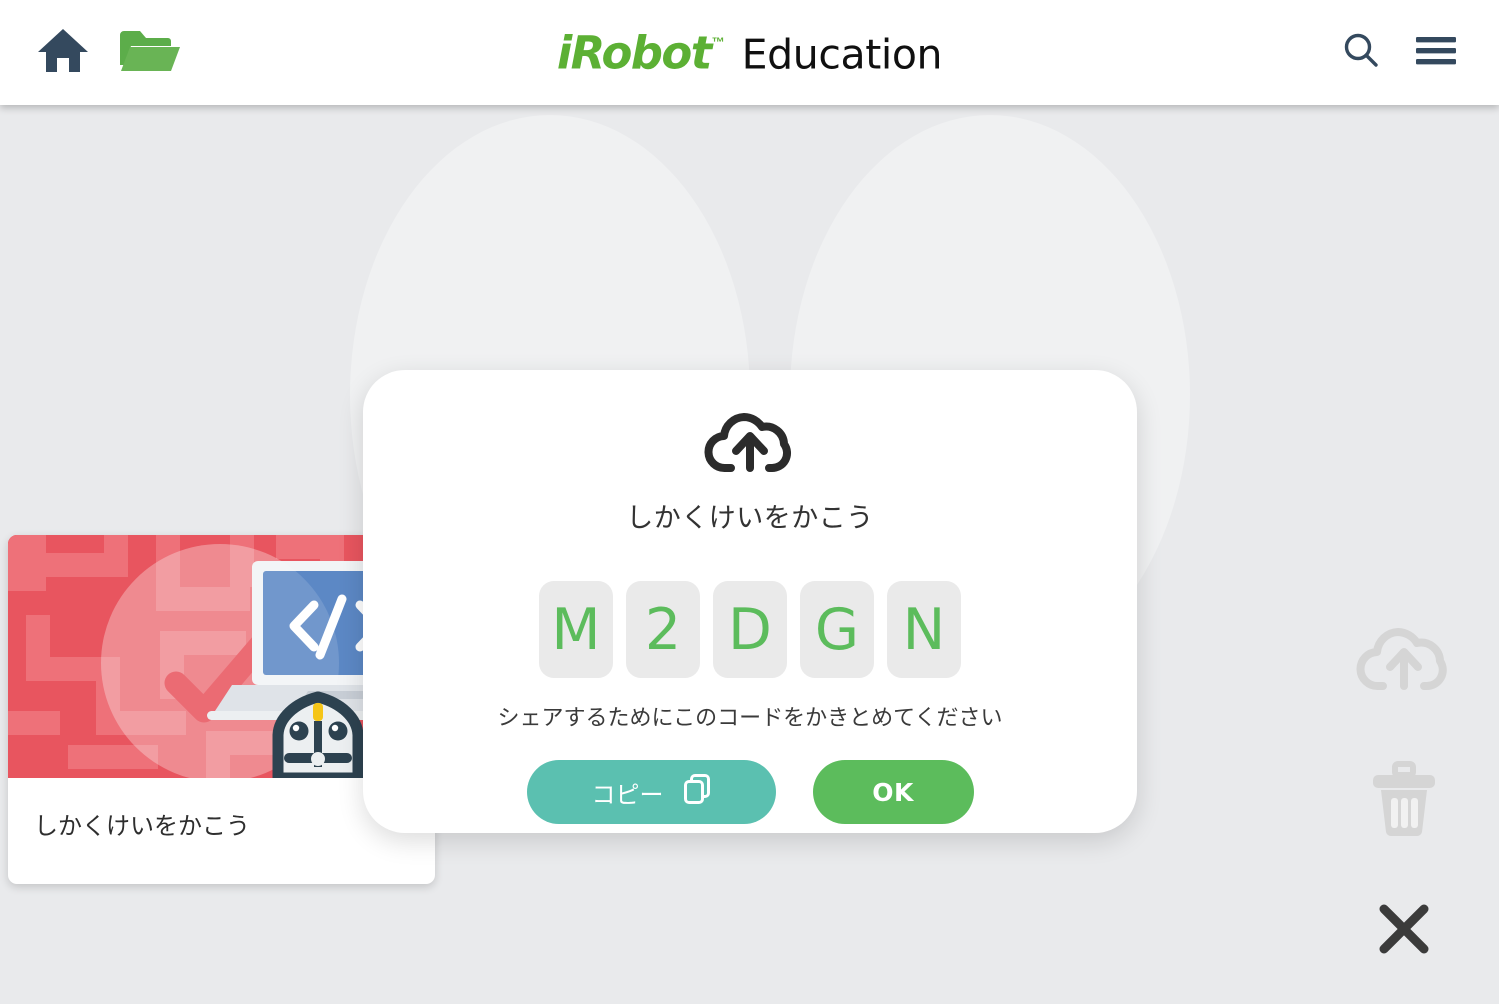 This screenshot has height=1004, width=1499. Describe the element at coordinates (663, 629) in the screenshot. I see `code-char-2: 2` at that location.